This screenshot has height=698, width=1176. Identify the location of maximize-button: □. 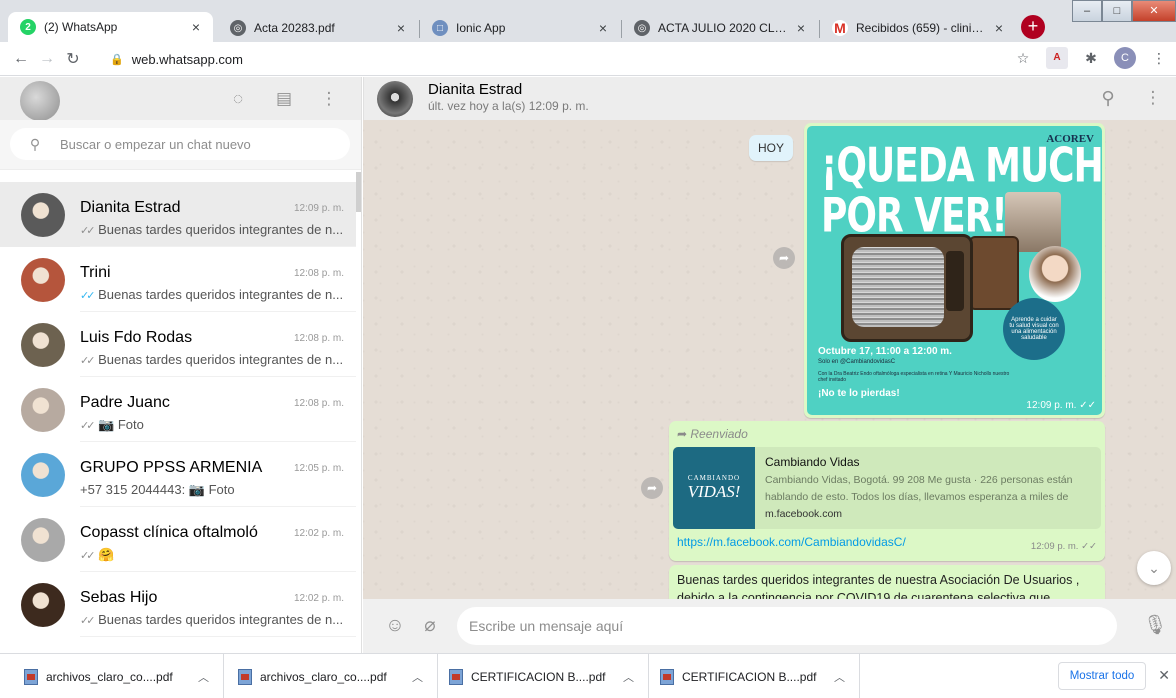
(1117, 11).